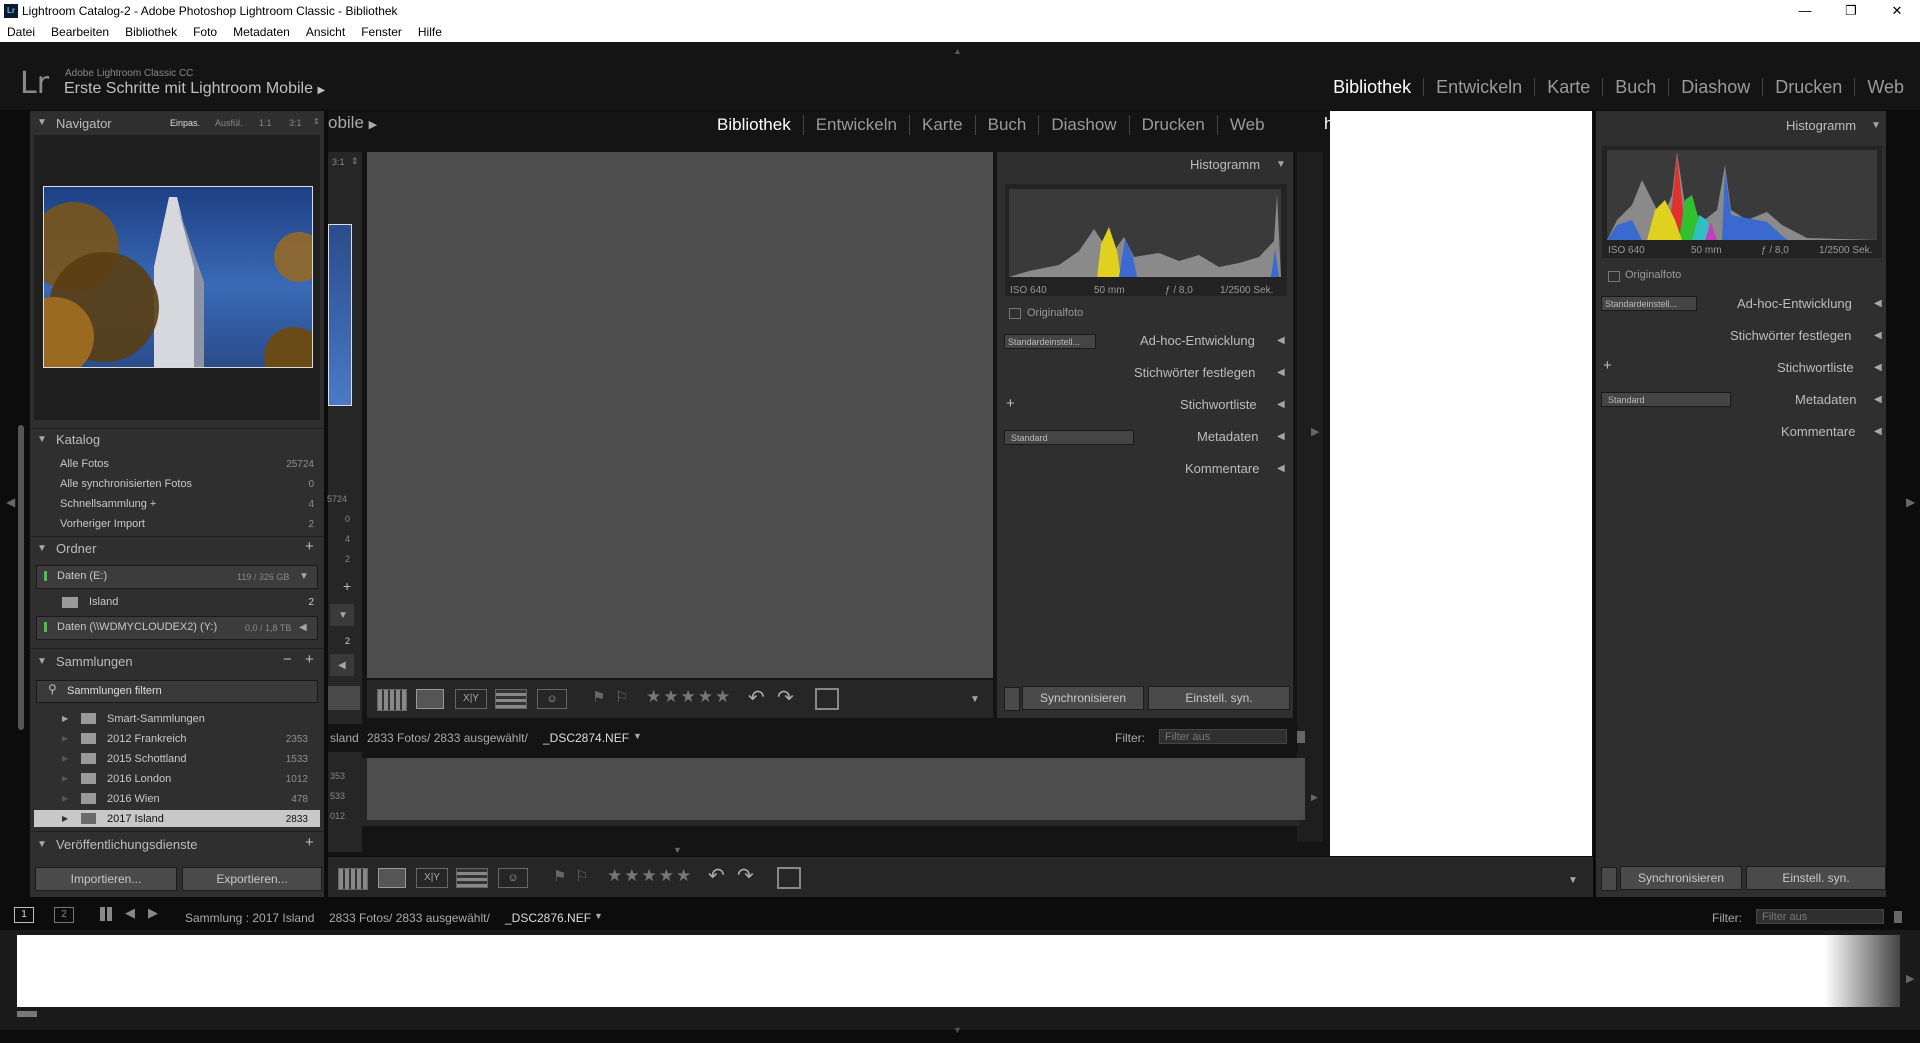 The height and width of the screenshot is (1043, 1920). I want to click on catalog-title: Katalog, so click(78, 439).